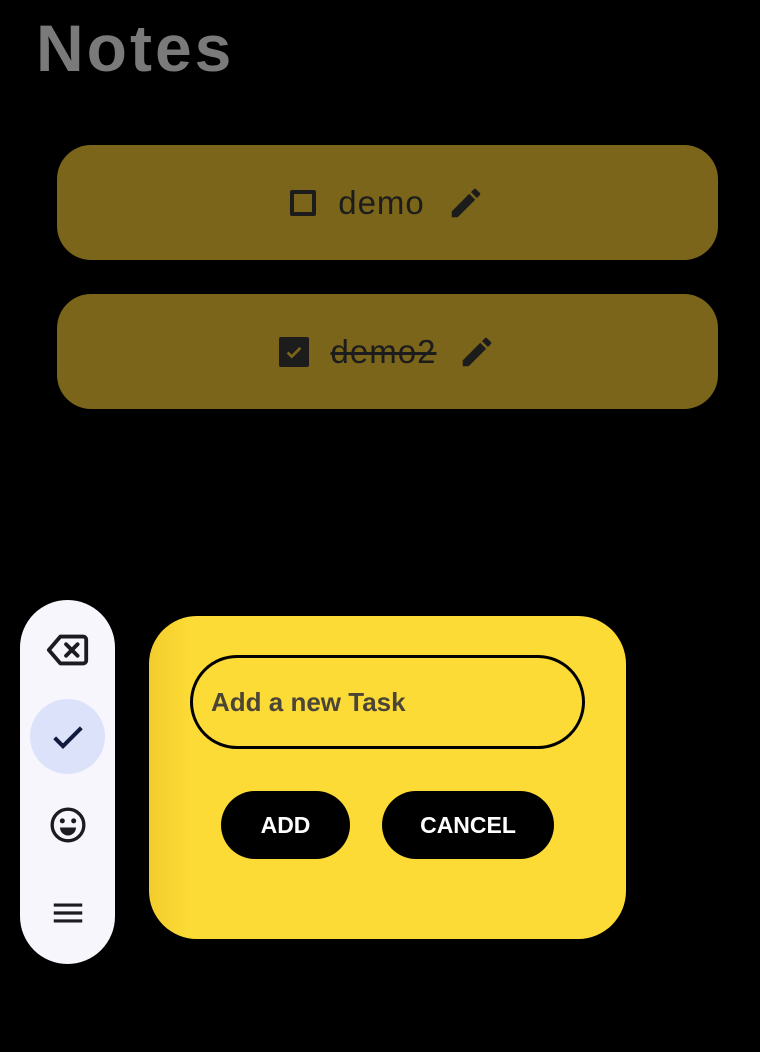  I want to click on task-card: demo2, so click(387, 351).